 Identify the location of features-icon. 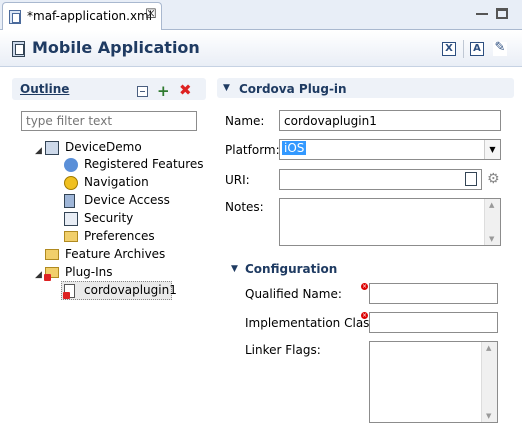
(71, 165).